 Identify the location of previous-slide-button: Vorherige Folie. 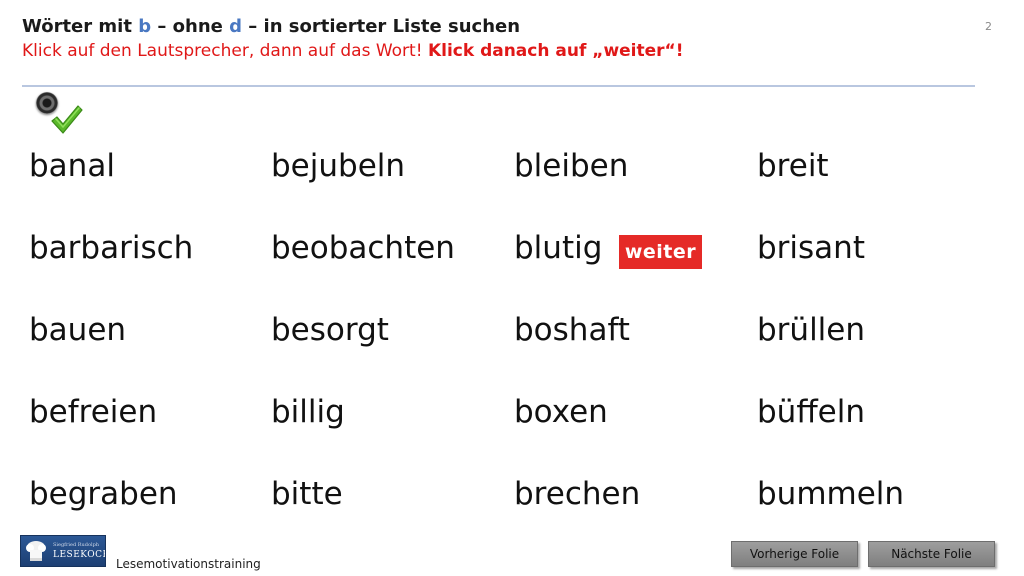
(794, 554).